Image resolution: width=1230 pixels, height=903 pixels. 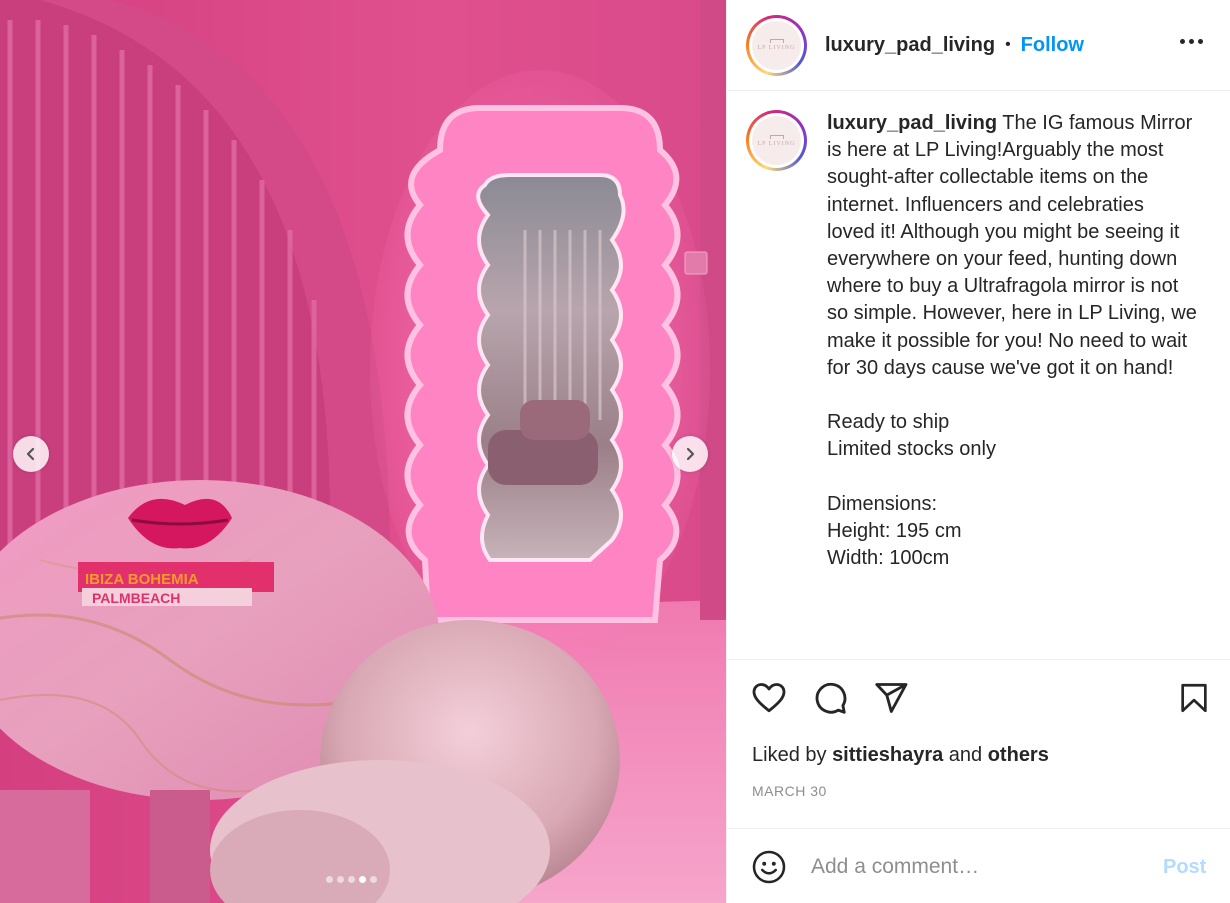 What do you see at coordinates (981, 867) in the screenshot?
I see `comment-input` at bounding box center [981, 867].